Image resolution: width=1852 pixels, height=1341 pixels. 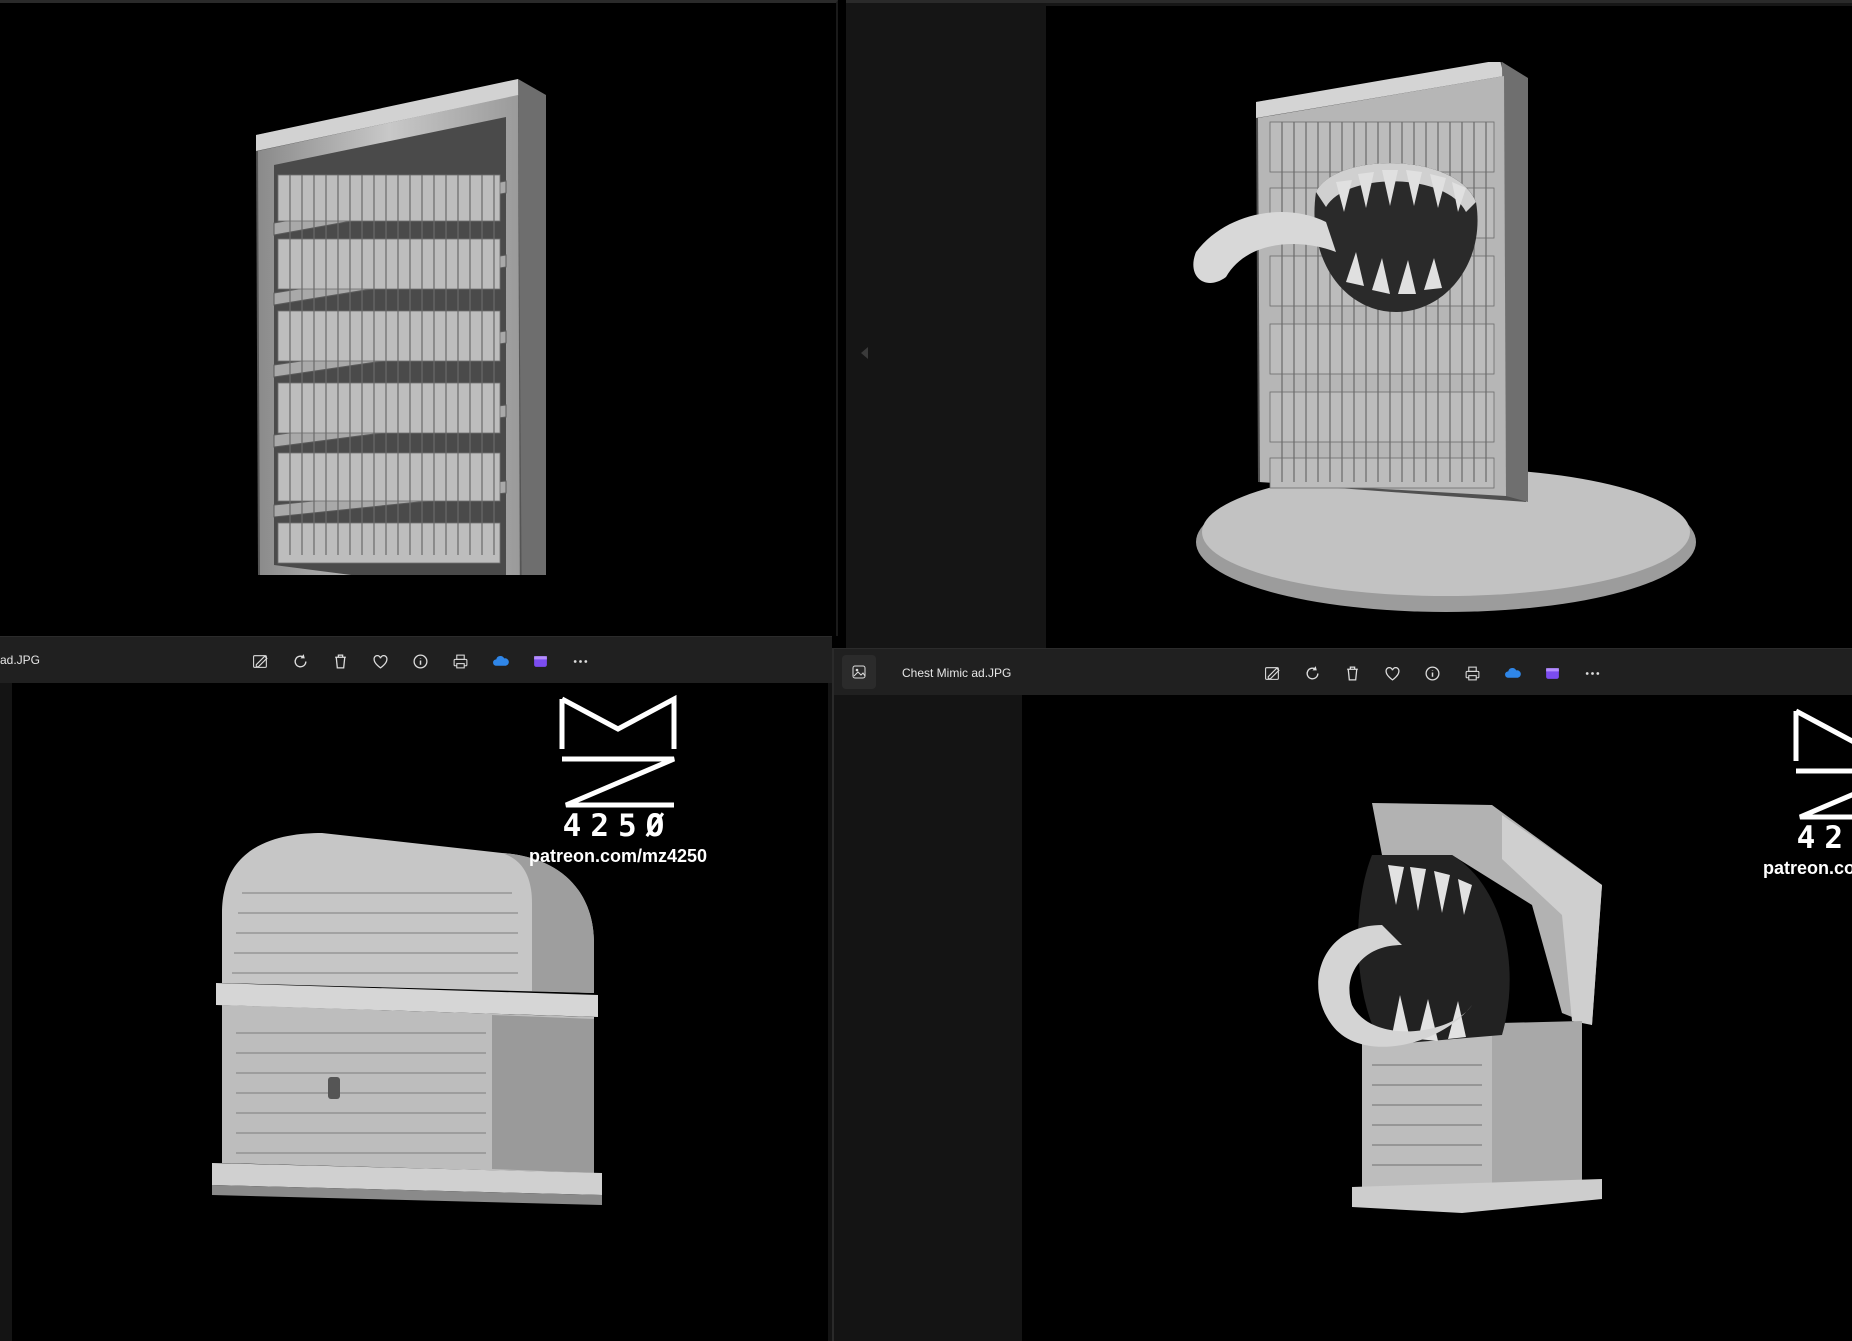 I want to click on file-name: Chest Mimic ad.JPG, so click(x=957, y=673).